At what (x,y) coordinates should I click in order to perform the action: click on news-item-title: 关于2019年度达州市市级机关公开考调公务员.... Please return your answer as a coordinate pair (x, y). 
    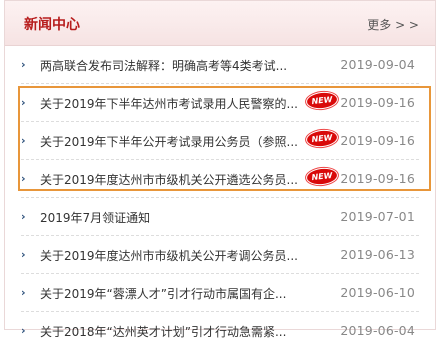
    Looking at the image, I should click on (169, 255).